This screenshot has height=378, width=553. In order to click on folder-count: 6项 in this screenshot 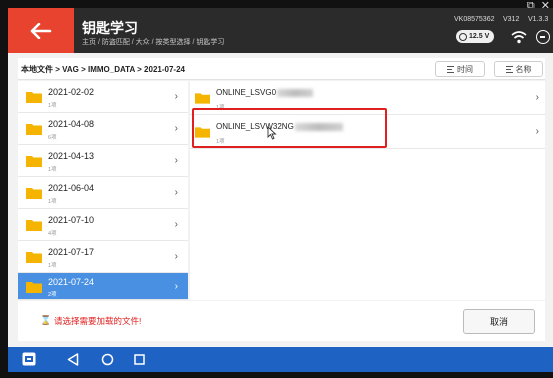, I will do `click(52, 138)`.